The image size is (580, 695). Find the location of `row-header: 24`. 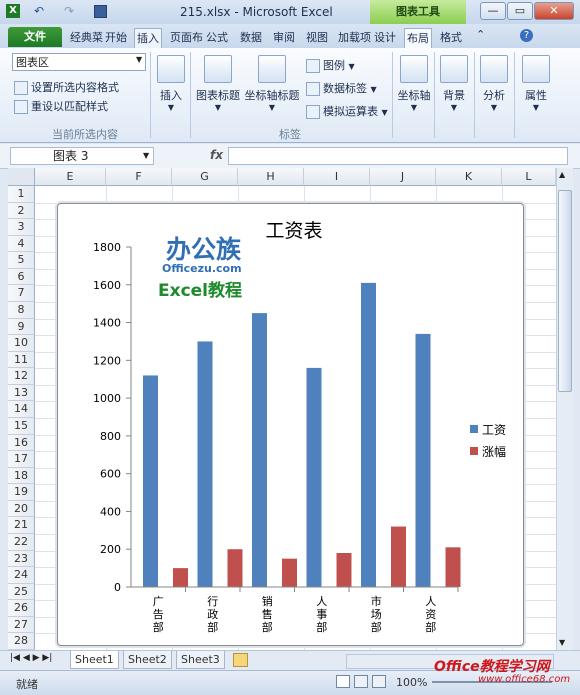

row-header: 24 is located at coordinates (21, 575).